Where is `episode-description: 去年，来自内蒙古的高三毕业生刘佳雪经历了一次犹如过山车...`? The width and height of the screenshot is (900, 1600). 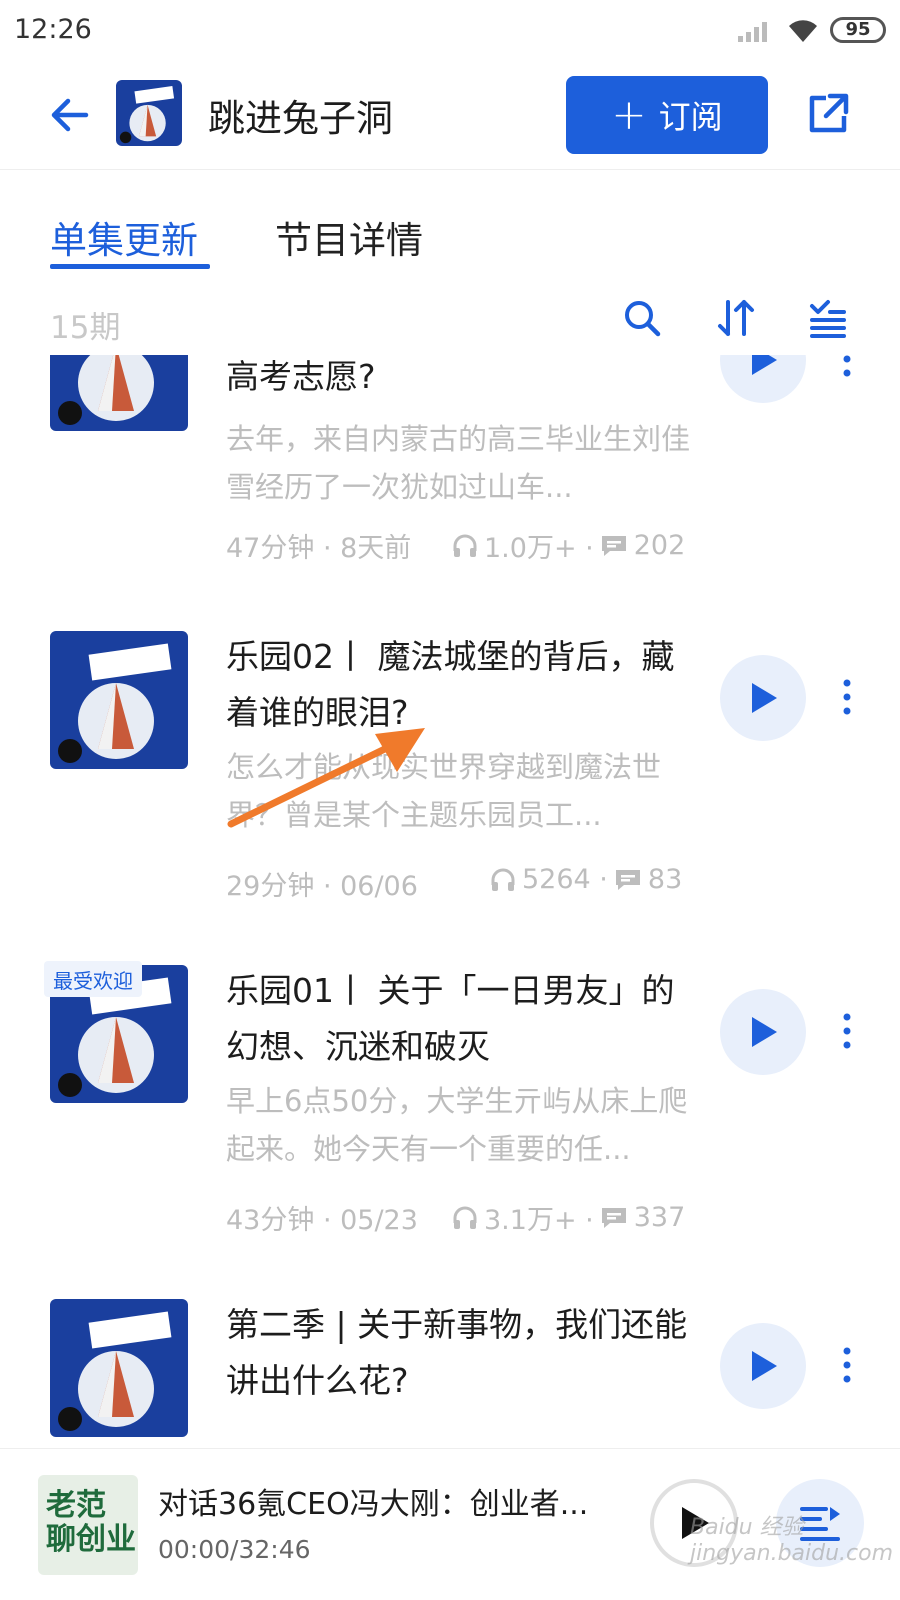
episode-description: 去年，来自内蒙古的高三毕业生刘佳雪经历了一次犹如过山车... is located at coordinates (458, 463).